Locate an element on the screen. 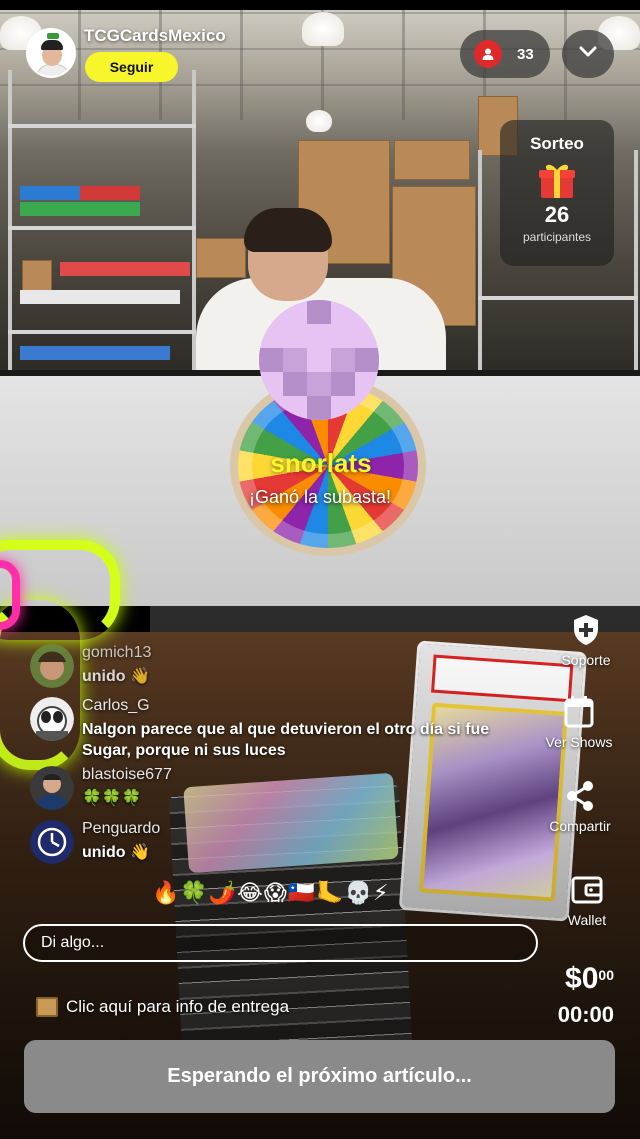 Image resolution: width=640 pixels, height=1139 pixels. support-button: Soporte is located at coordinates (586, 640).